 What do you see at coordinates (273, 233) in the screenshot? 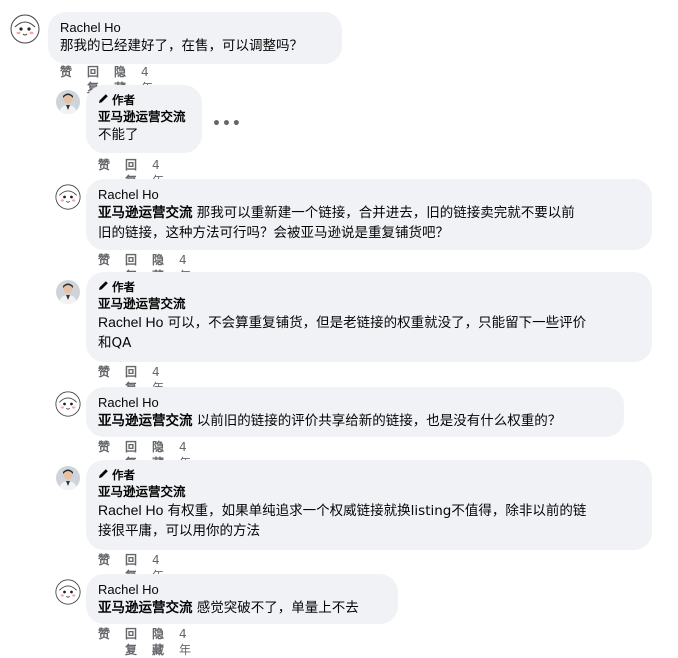
I see `comment-text-line-2: 旧的链接，这种方法可行吗？会被亚马逊说是重复铺货吧？` at bounding box center [273, 233].